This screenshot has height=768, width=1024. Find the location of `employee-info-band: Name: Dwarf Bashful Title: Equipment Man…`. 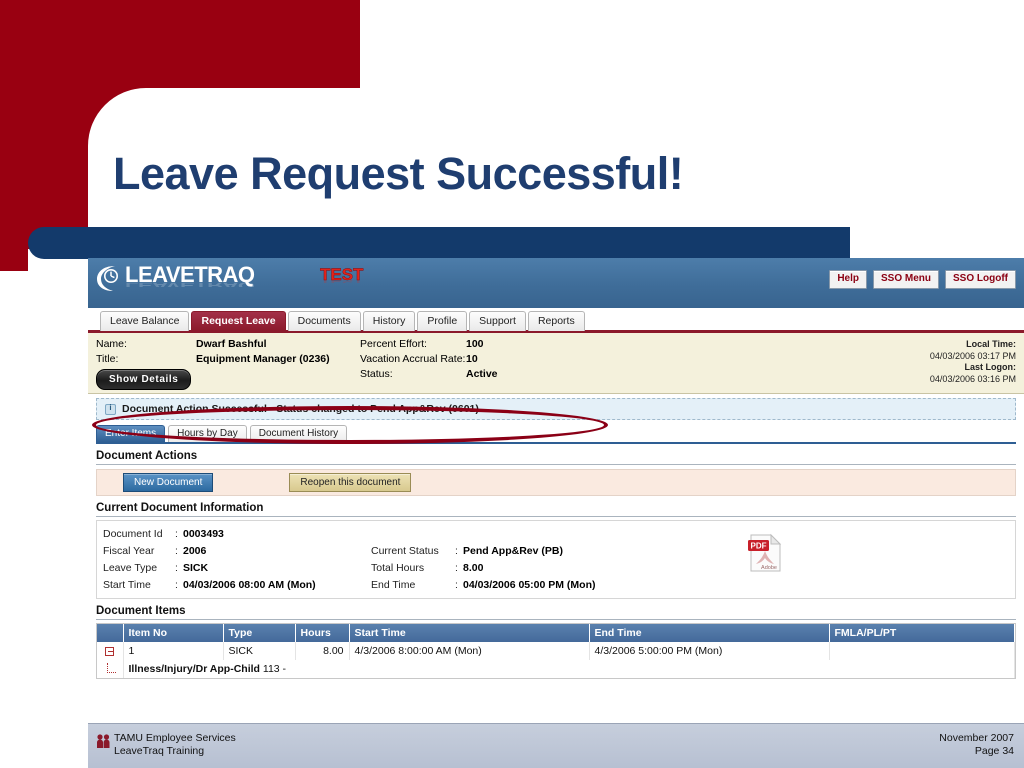

employee-info-band: Name: Dwarf Bashful Title: Equipment Man… is located at coordinates (556, 363).